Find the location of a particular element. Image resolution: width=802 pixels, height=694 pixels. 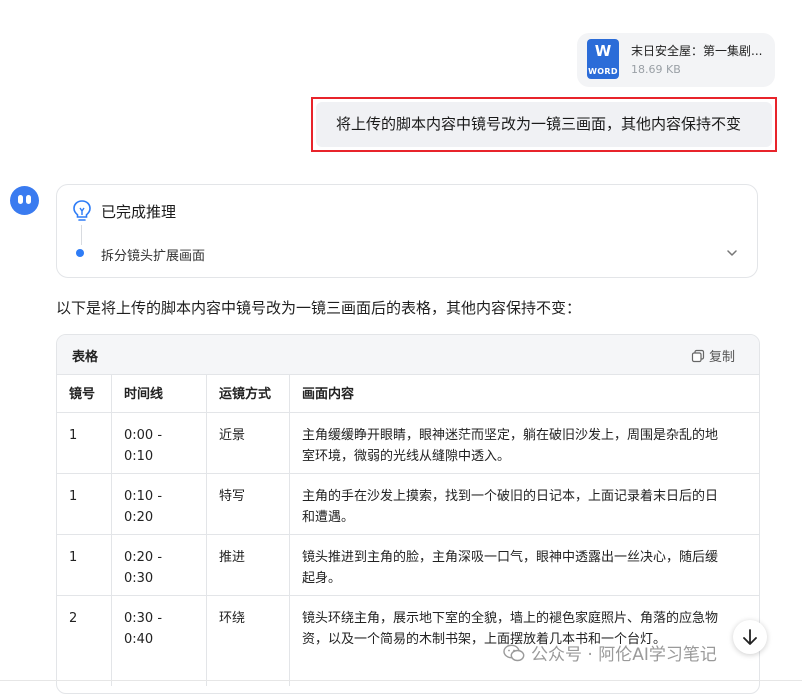

copy-icon is located at coordinates (698, 355).